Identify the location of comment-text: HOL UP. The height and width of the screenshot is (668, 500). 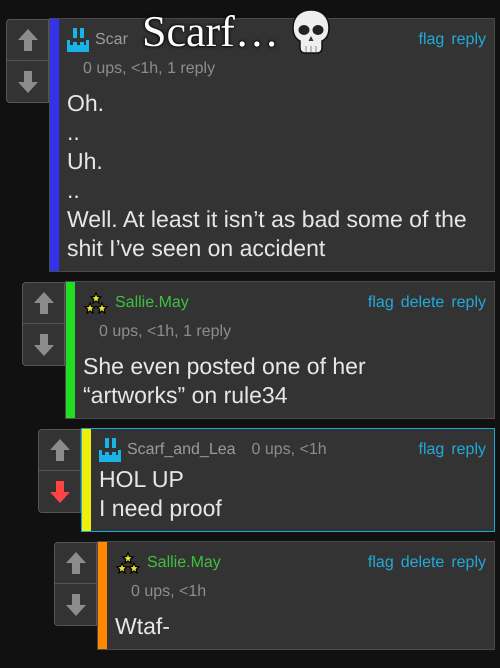
(142, 479).